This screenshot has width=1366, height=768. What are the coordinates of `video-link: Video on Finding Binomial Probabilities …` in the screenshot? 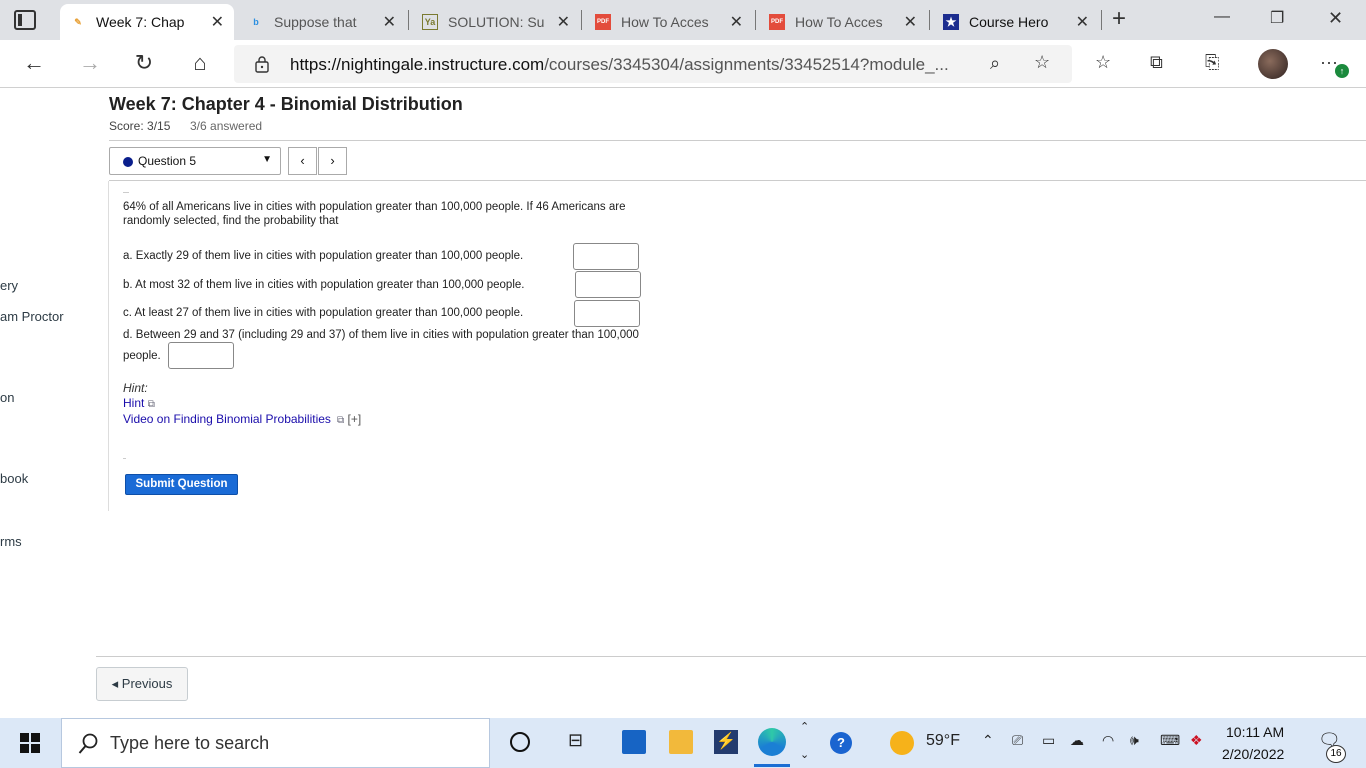 It's located at (242, 419).